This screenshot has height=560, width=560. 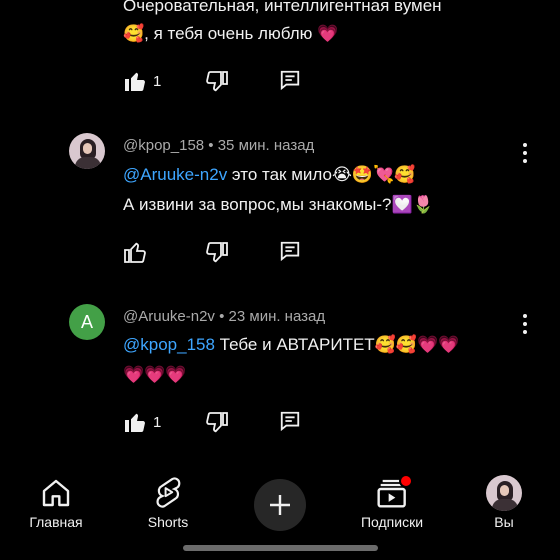 I want to click on thumb-up-icon, so click(x=135, y=252).